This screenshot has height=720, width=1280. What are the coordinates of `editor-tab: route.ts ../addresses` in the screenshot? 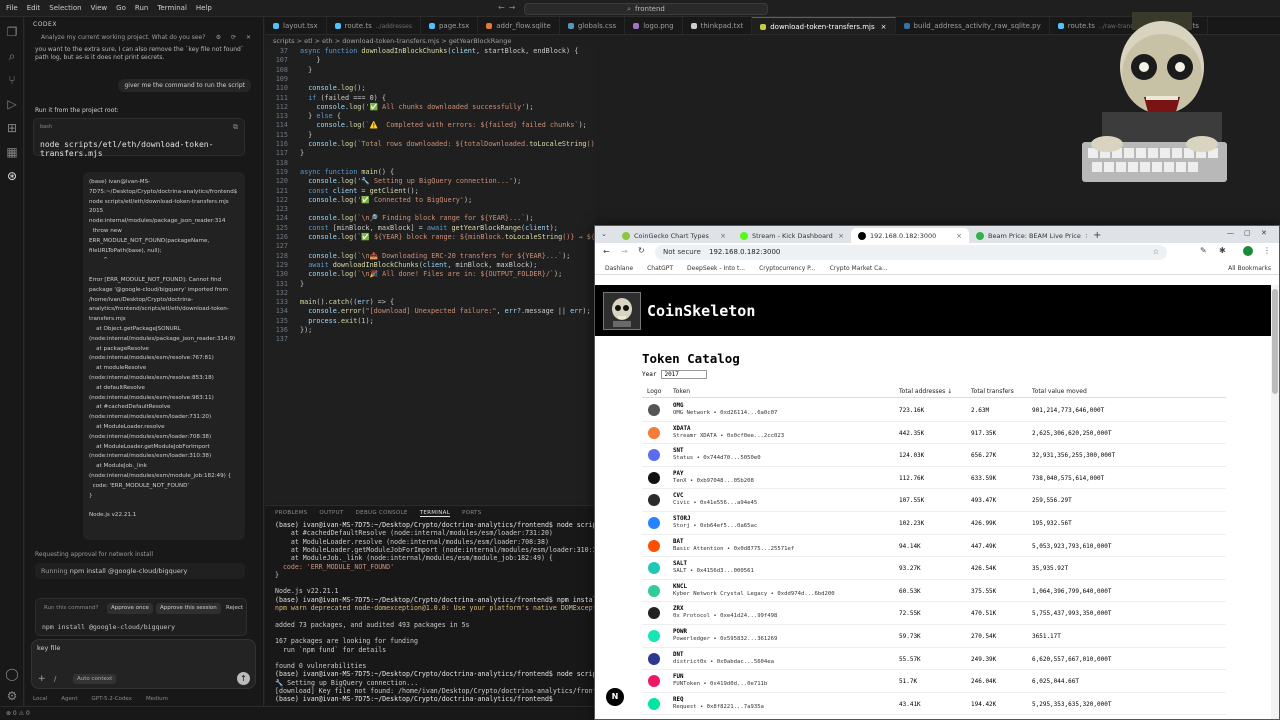 It's located at (374, 25).